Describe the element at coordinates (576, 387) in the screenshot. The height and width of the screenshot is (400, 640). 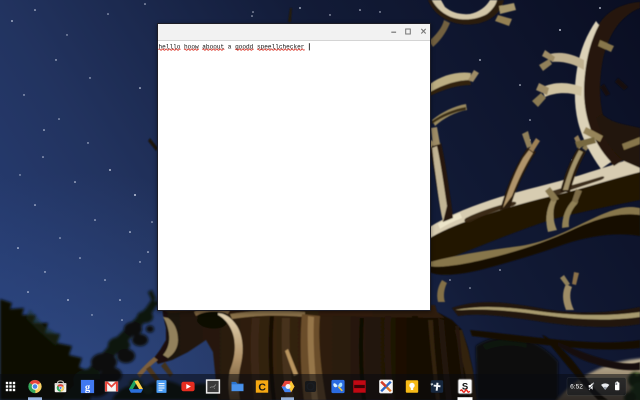
I see `svg-text: 6:52` at that location.